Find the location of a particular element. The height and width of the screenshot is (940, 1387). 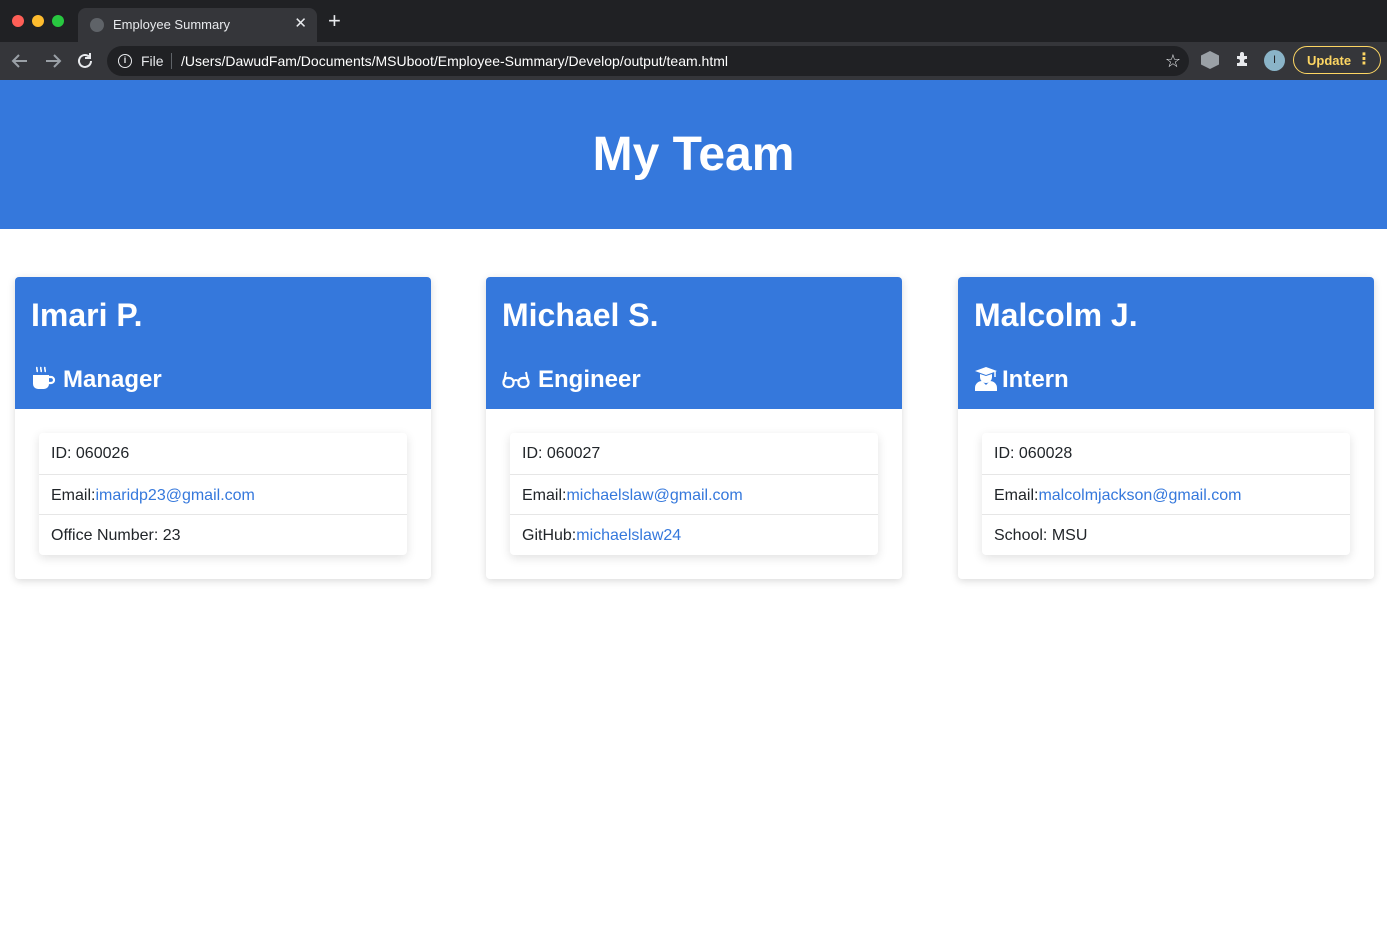

tab-employee-summary: Employee Summary ✕ is located at coordinates (197, 25).